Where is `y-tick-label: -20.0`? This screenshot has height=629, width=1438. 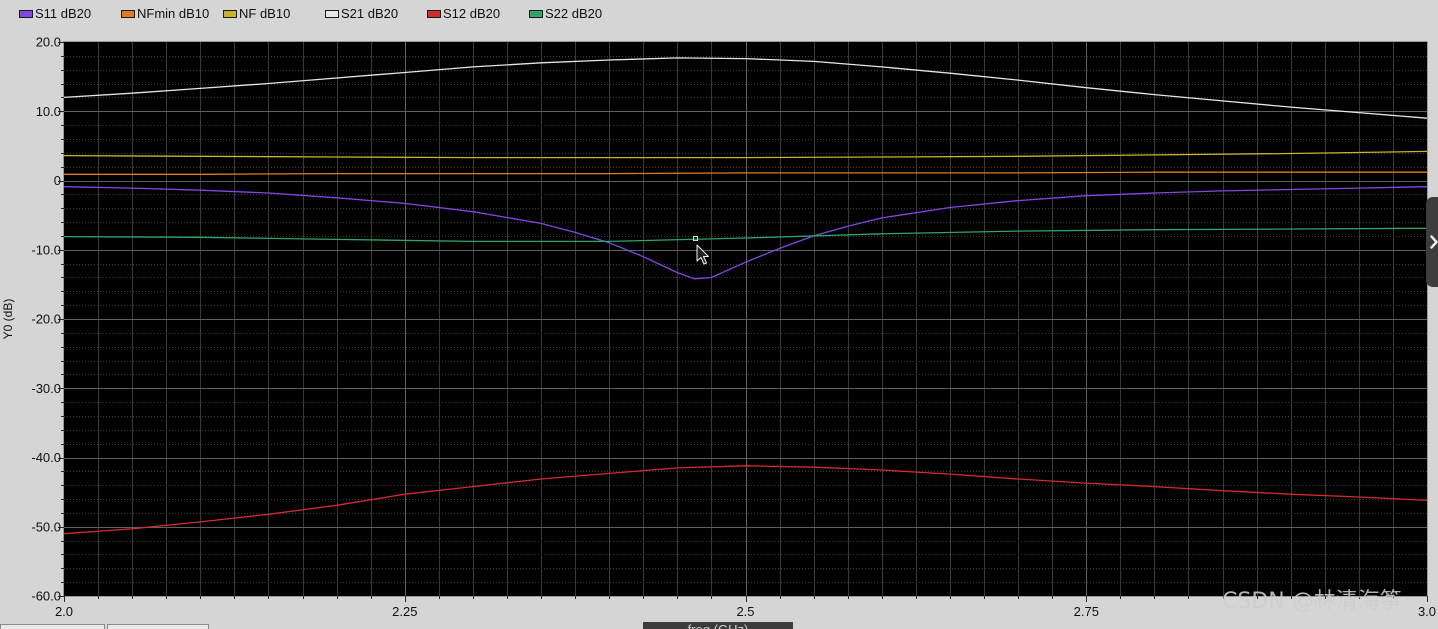
y-tick-label: -20.0 is located at coordinates (46, 319).